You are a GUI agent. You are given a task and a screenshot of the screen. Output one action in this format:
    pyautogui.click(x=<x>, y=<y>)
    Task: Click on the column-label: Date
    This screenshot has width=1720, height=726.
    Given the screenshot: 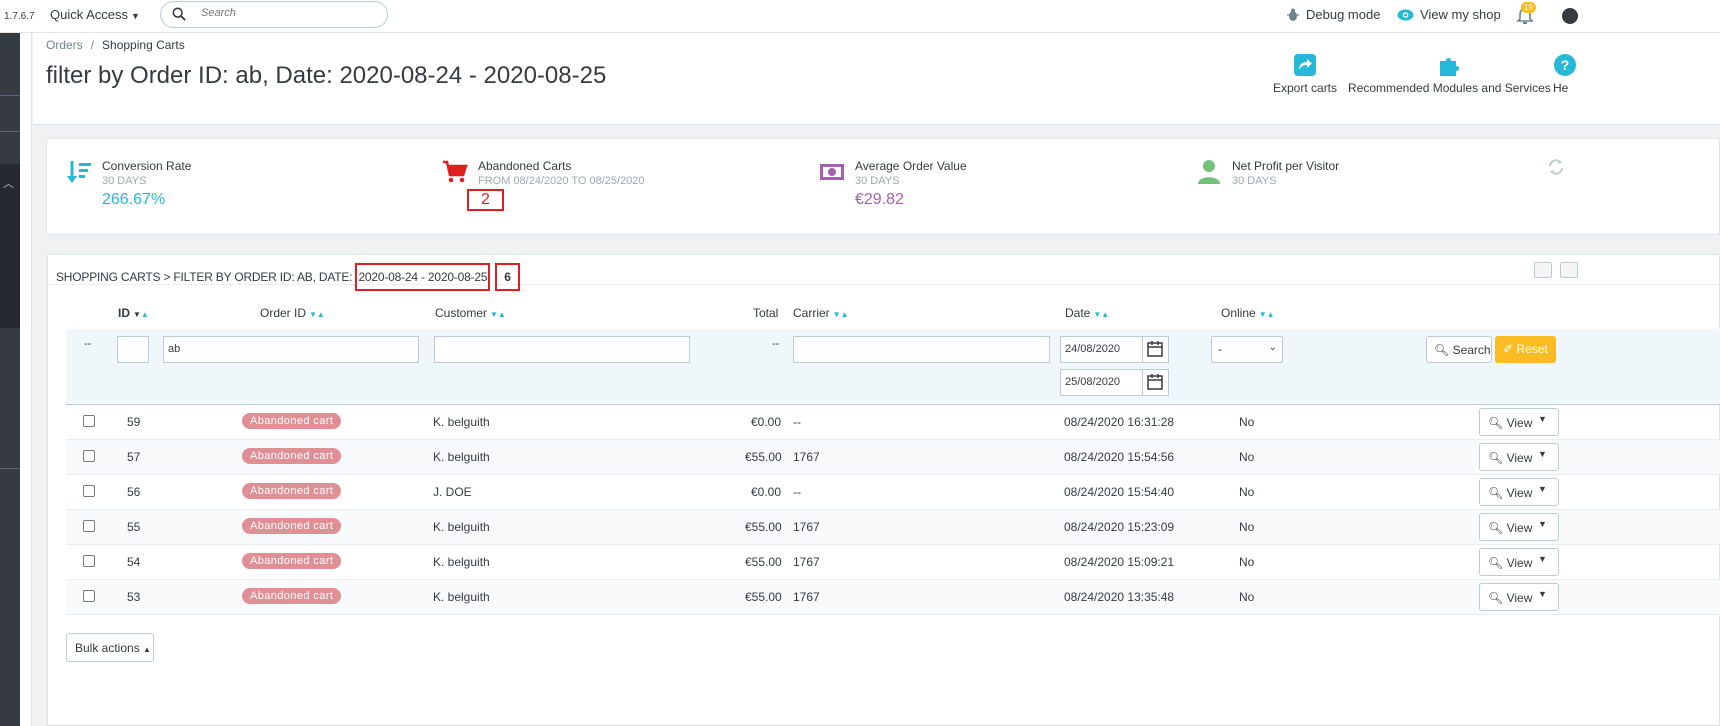 What is the action you would take?
    pyautogui.click(x=1078, y=313)
    